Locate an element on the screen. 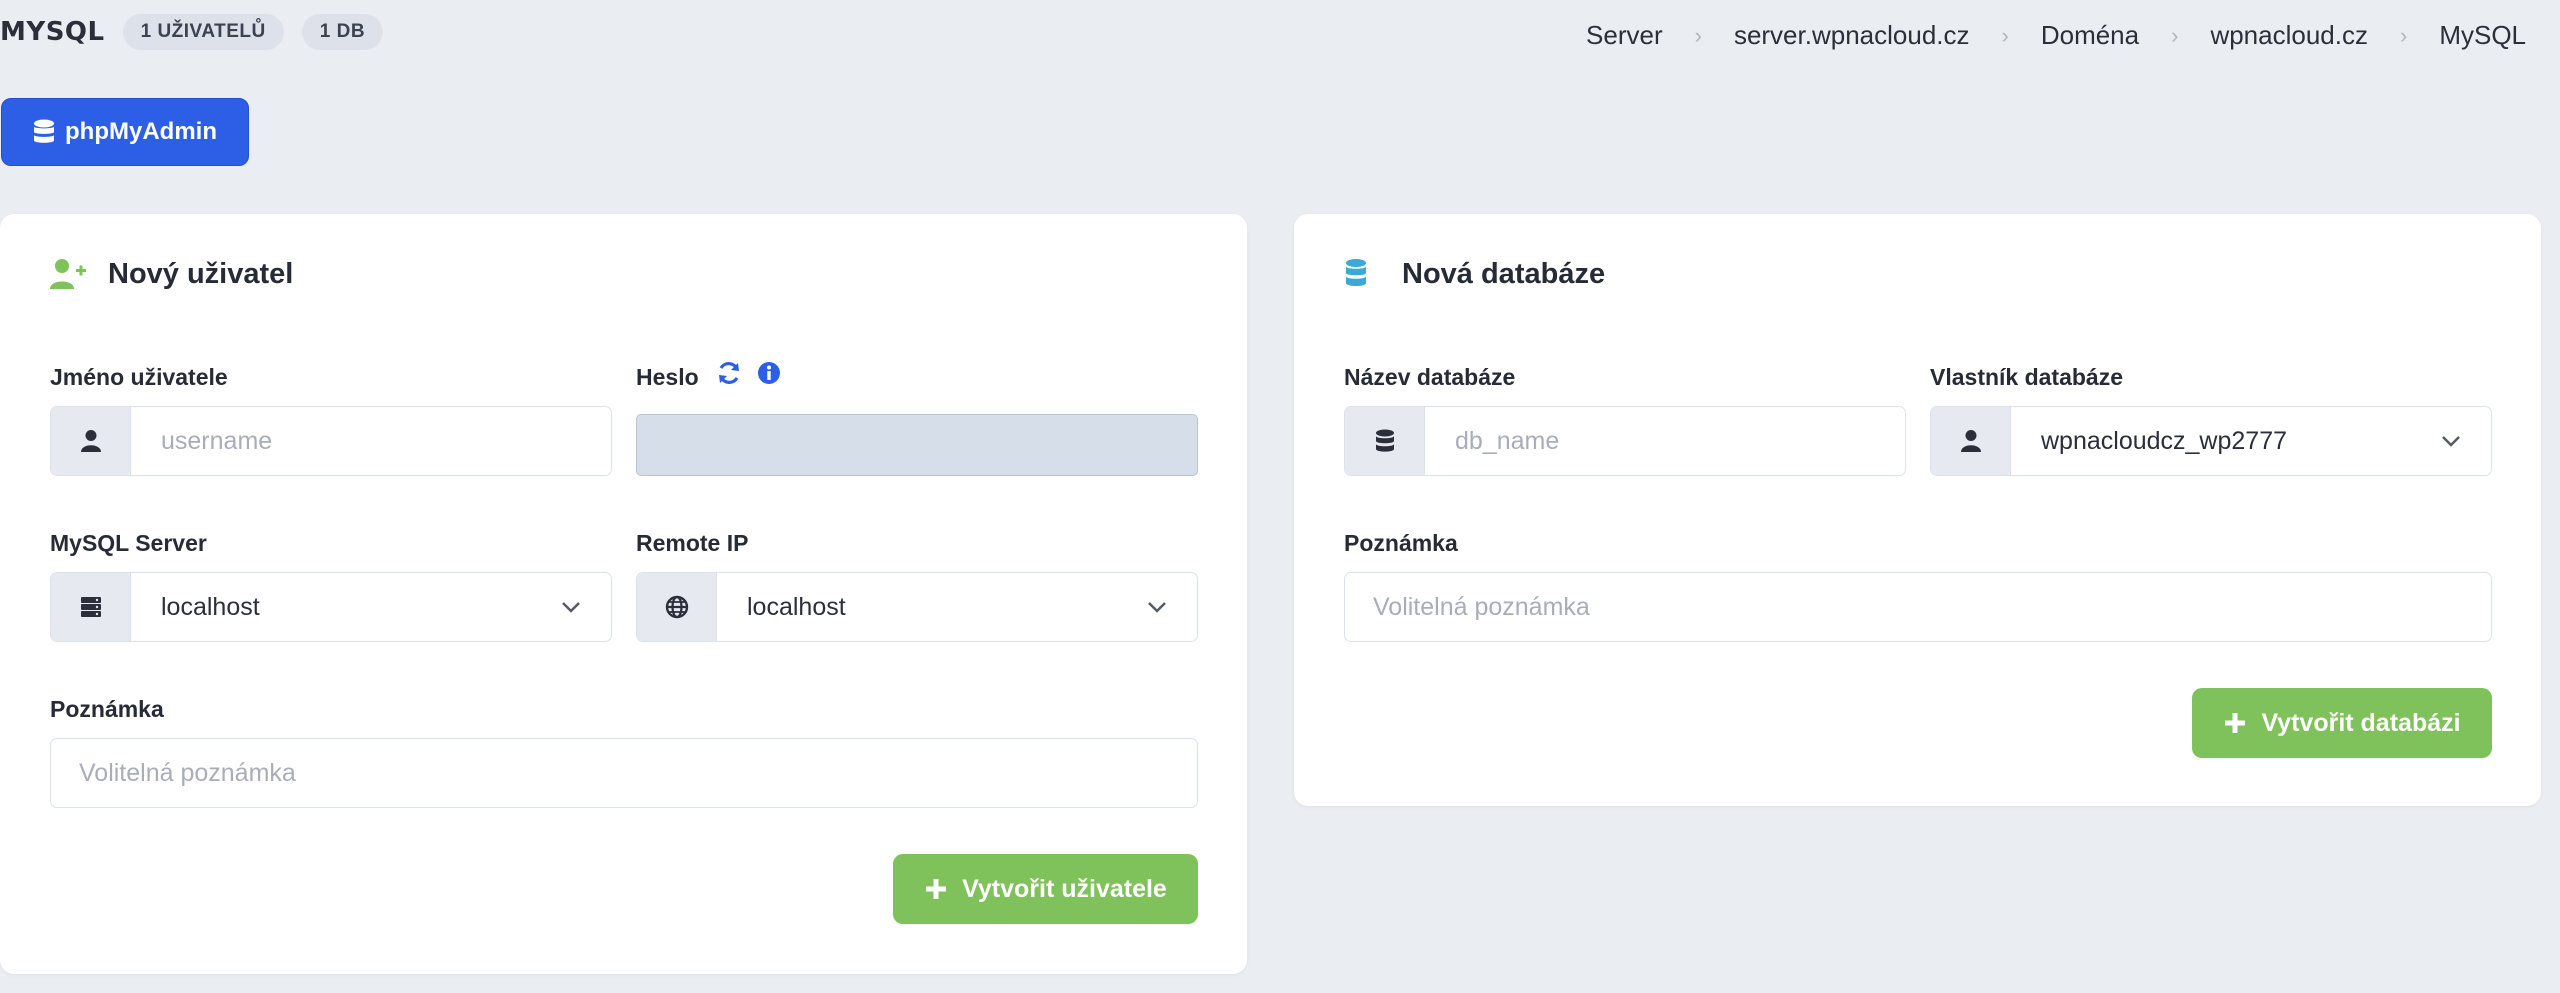  breadcrumb-server: Server is located at coordinates (1624, 35).